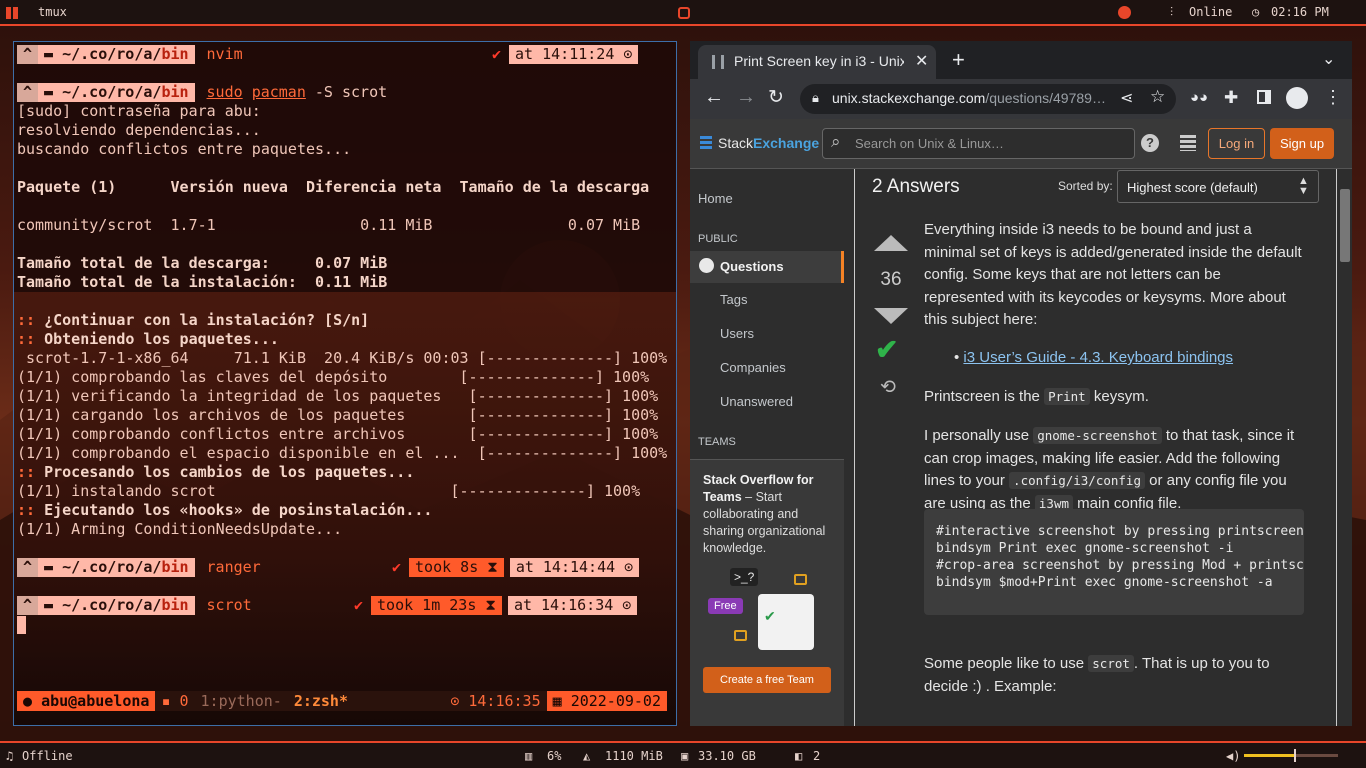 The width and height of the screenshot is (1366, 768). Describe the element at coordinates (714, 97) in the screenshot. I see `back-icon: ←` at that location.